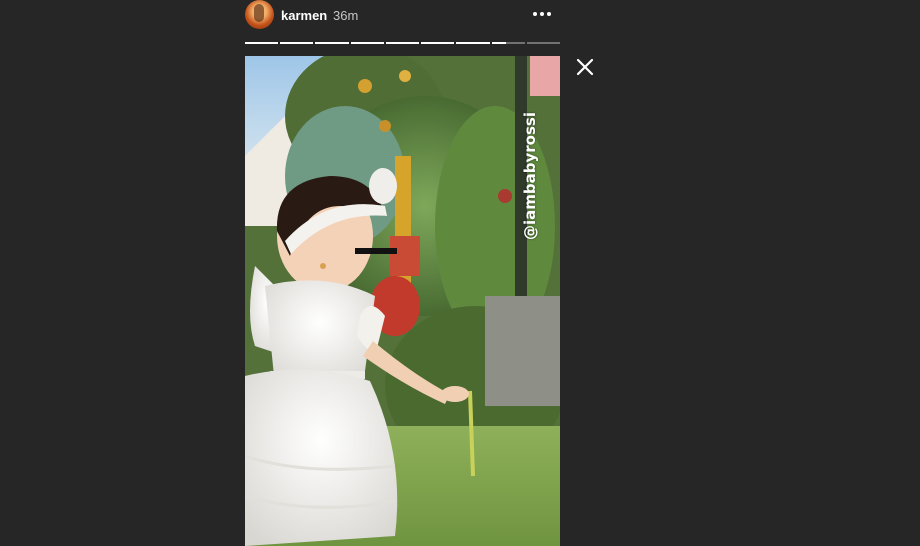 The image size is (920, 546). I want to click on story-progress-bar, so click(402, 43).